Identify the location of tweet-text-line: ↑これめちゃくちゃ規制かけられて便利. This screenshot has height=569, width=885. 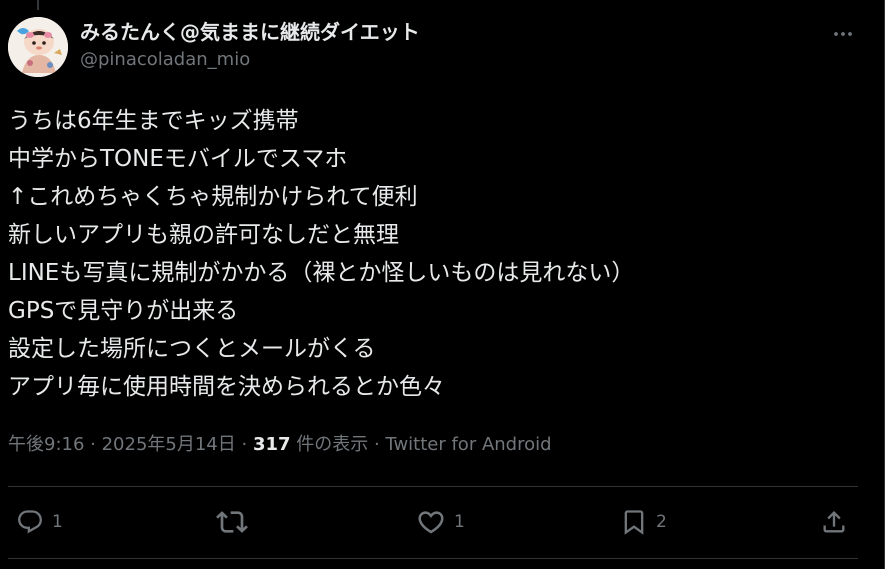
(213, 197).